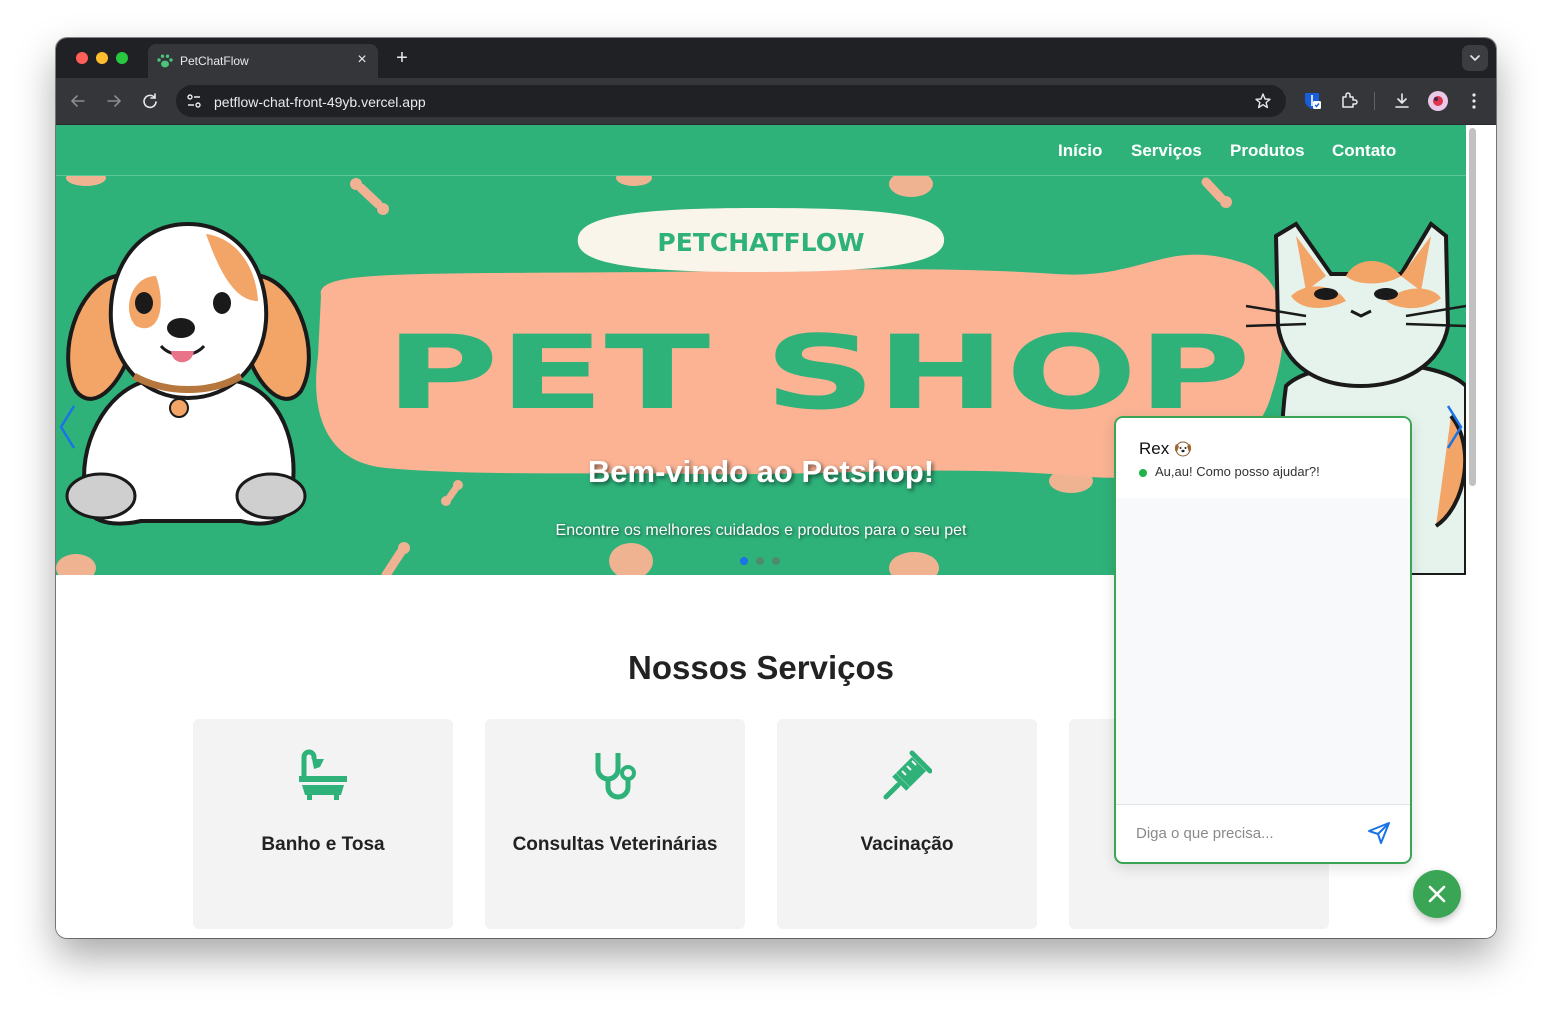  I want to click on top-navigation: Início Serviços Produtos Contato, so click(761, 150).